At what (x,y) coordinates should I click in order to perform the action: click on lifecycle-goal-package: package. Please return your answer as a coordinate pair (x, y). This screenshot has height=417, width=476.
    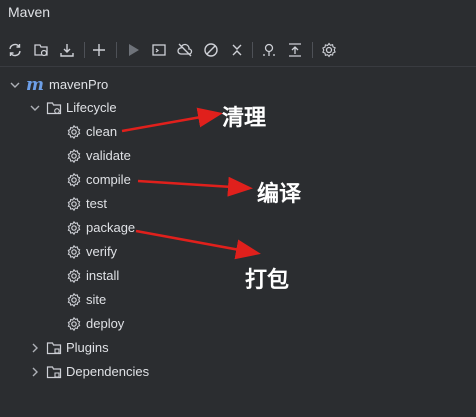
    Looking at the image, I should click on (100, 228).